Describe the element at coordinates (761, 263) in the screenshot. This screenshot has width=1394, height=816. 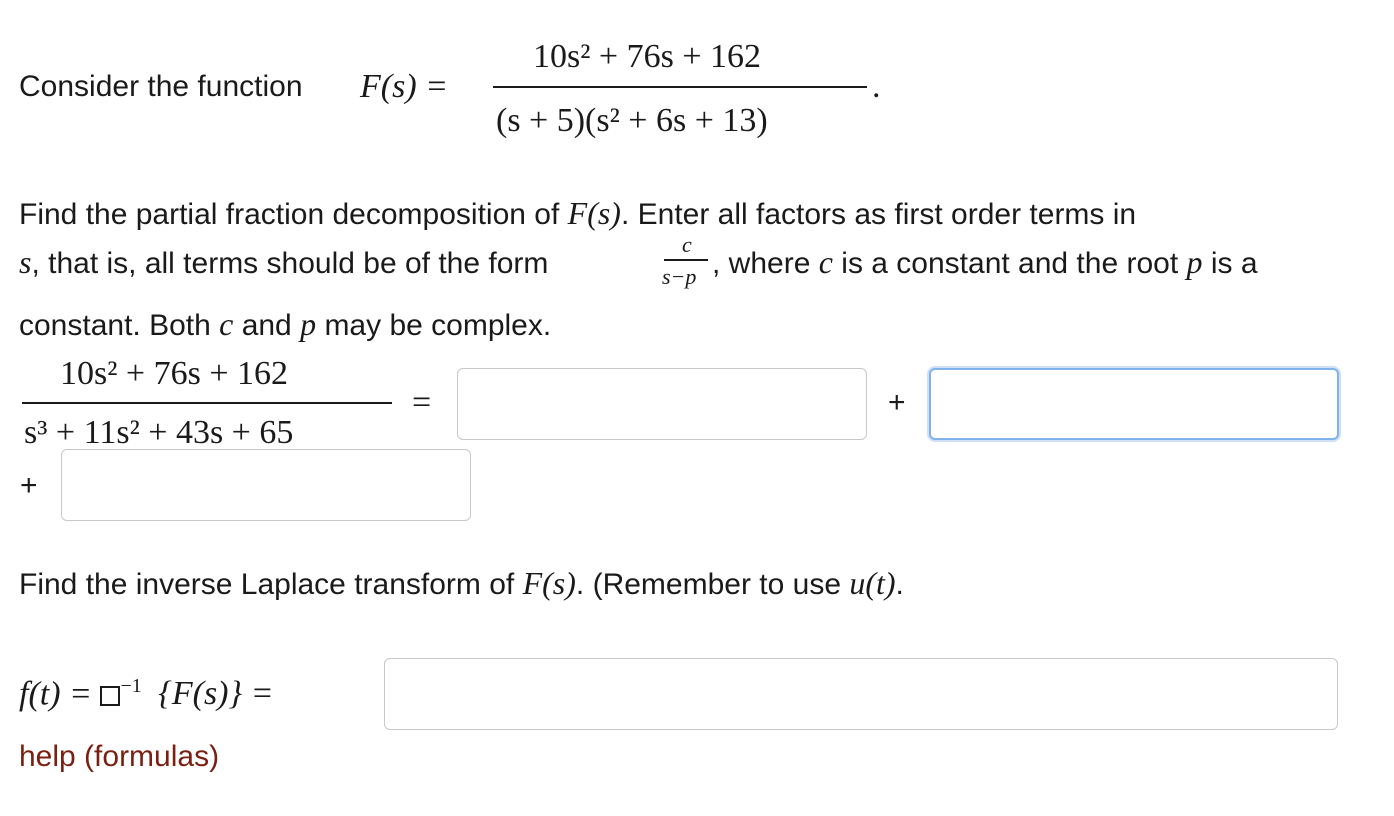
I see `instructions-text: , where` at that location.